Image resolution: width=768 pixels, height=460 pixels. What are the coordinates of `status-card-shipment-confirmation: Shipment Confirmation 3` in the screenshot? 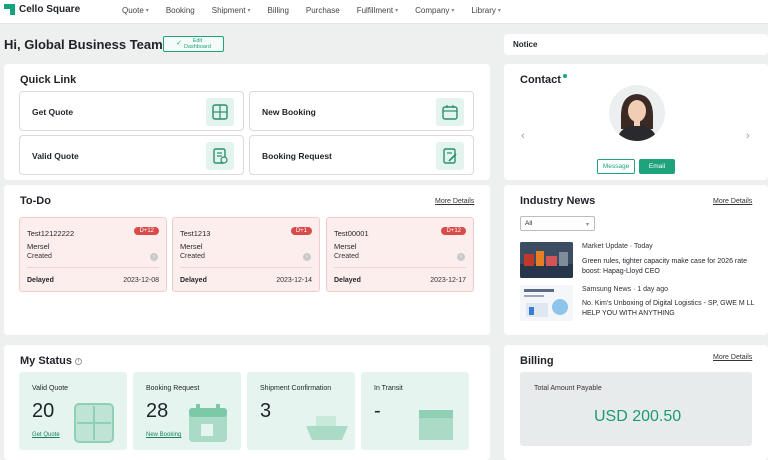 It's located at (301, 411).